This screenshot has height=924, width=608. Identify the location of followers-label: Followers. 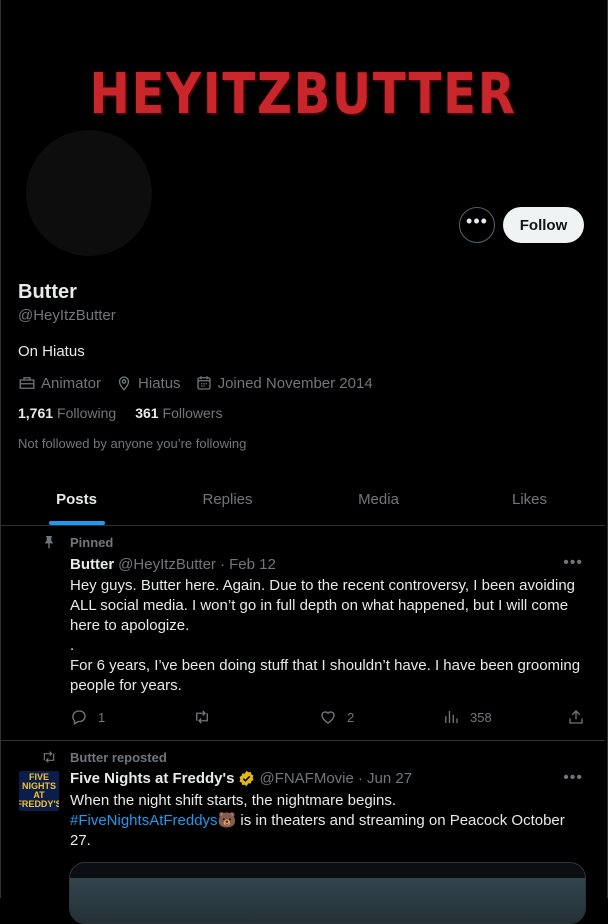
(192, 413).